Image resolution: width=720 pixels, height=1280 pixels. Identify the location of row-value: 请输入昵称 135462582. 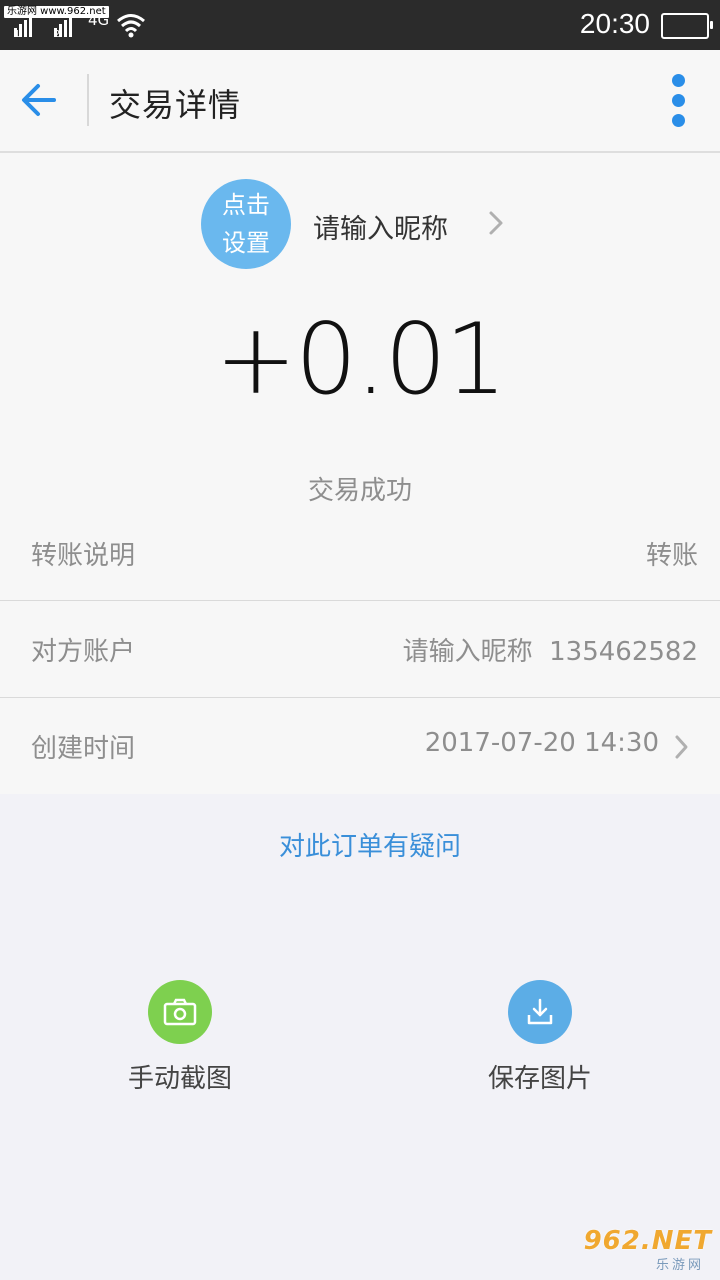
(550, 652).